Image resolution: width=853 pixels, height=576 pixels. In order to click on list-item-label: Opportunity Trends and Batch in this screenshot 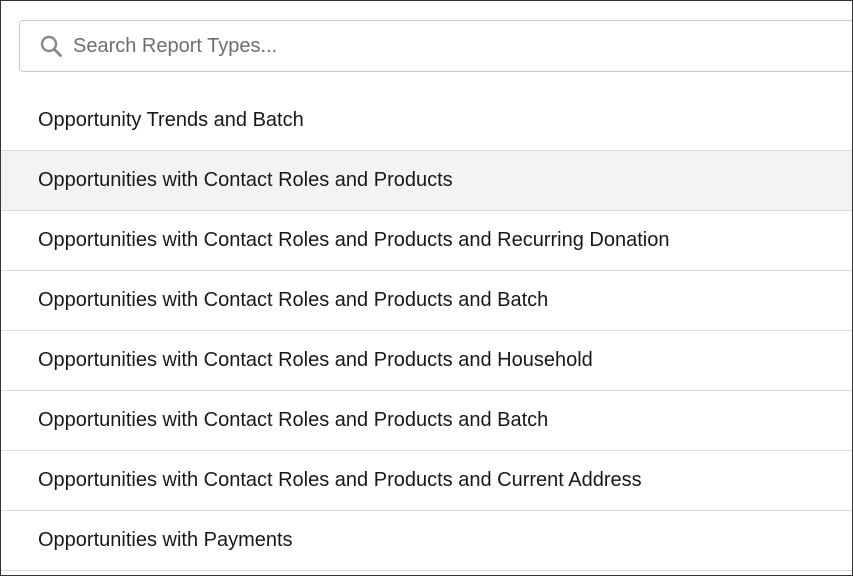, I will do `click(171, 119)`.